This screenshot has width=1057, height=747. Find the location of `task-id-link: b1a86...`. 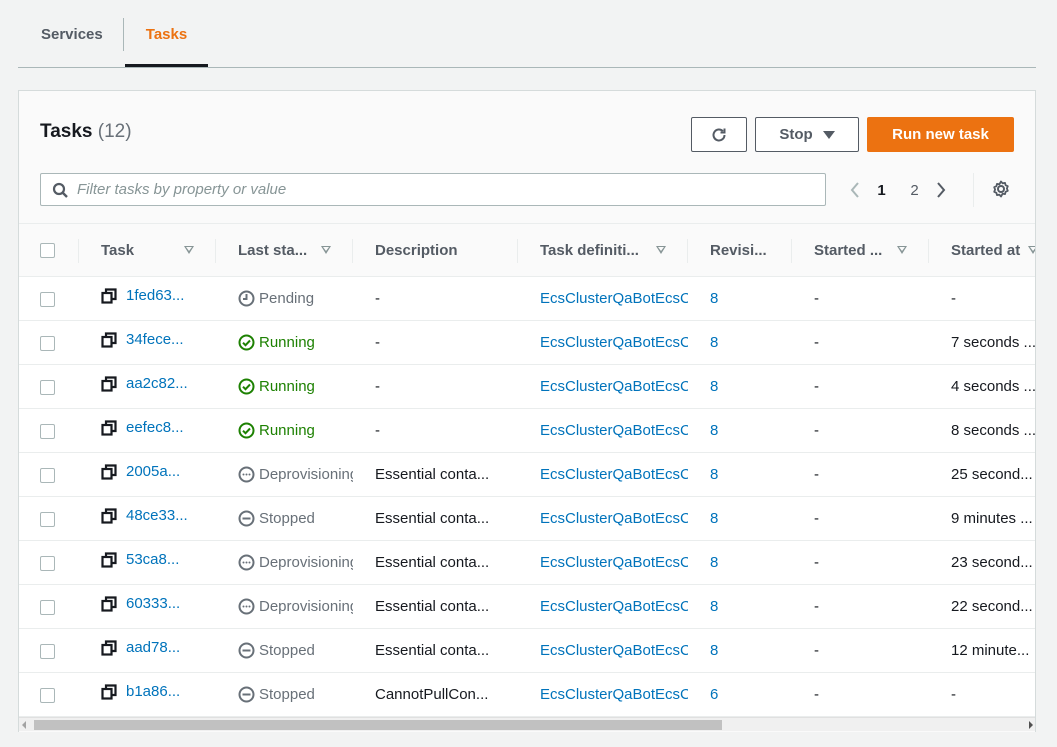

task-id-link: b1a86... is located at coordinates (153, 691).